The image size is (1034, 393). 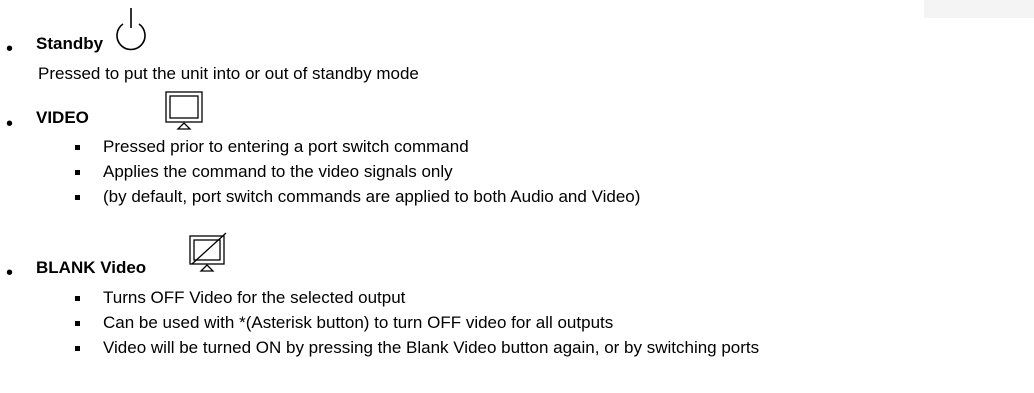 I want to click on section-title: BLANK Video, so click(x=91, y=267).